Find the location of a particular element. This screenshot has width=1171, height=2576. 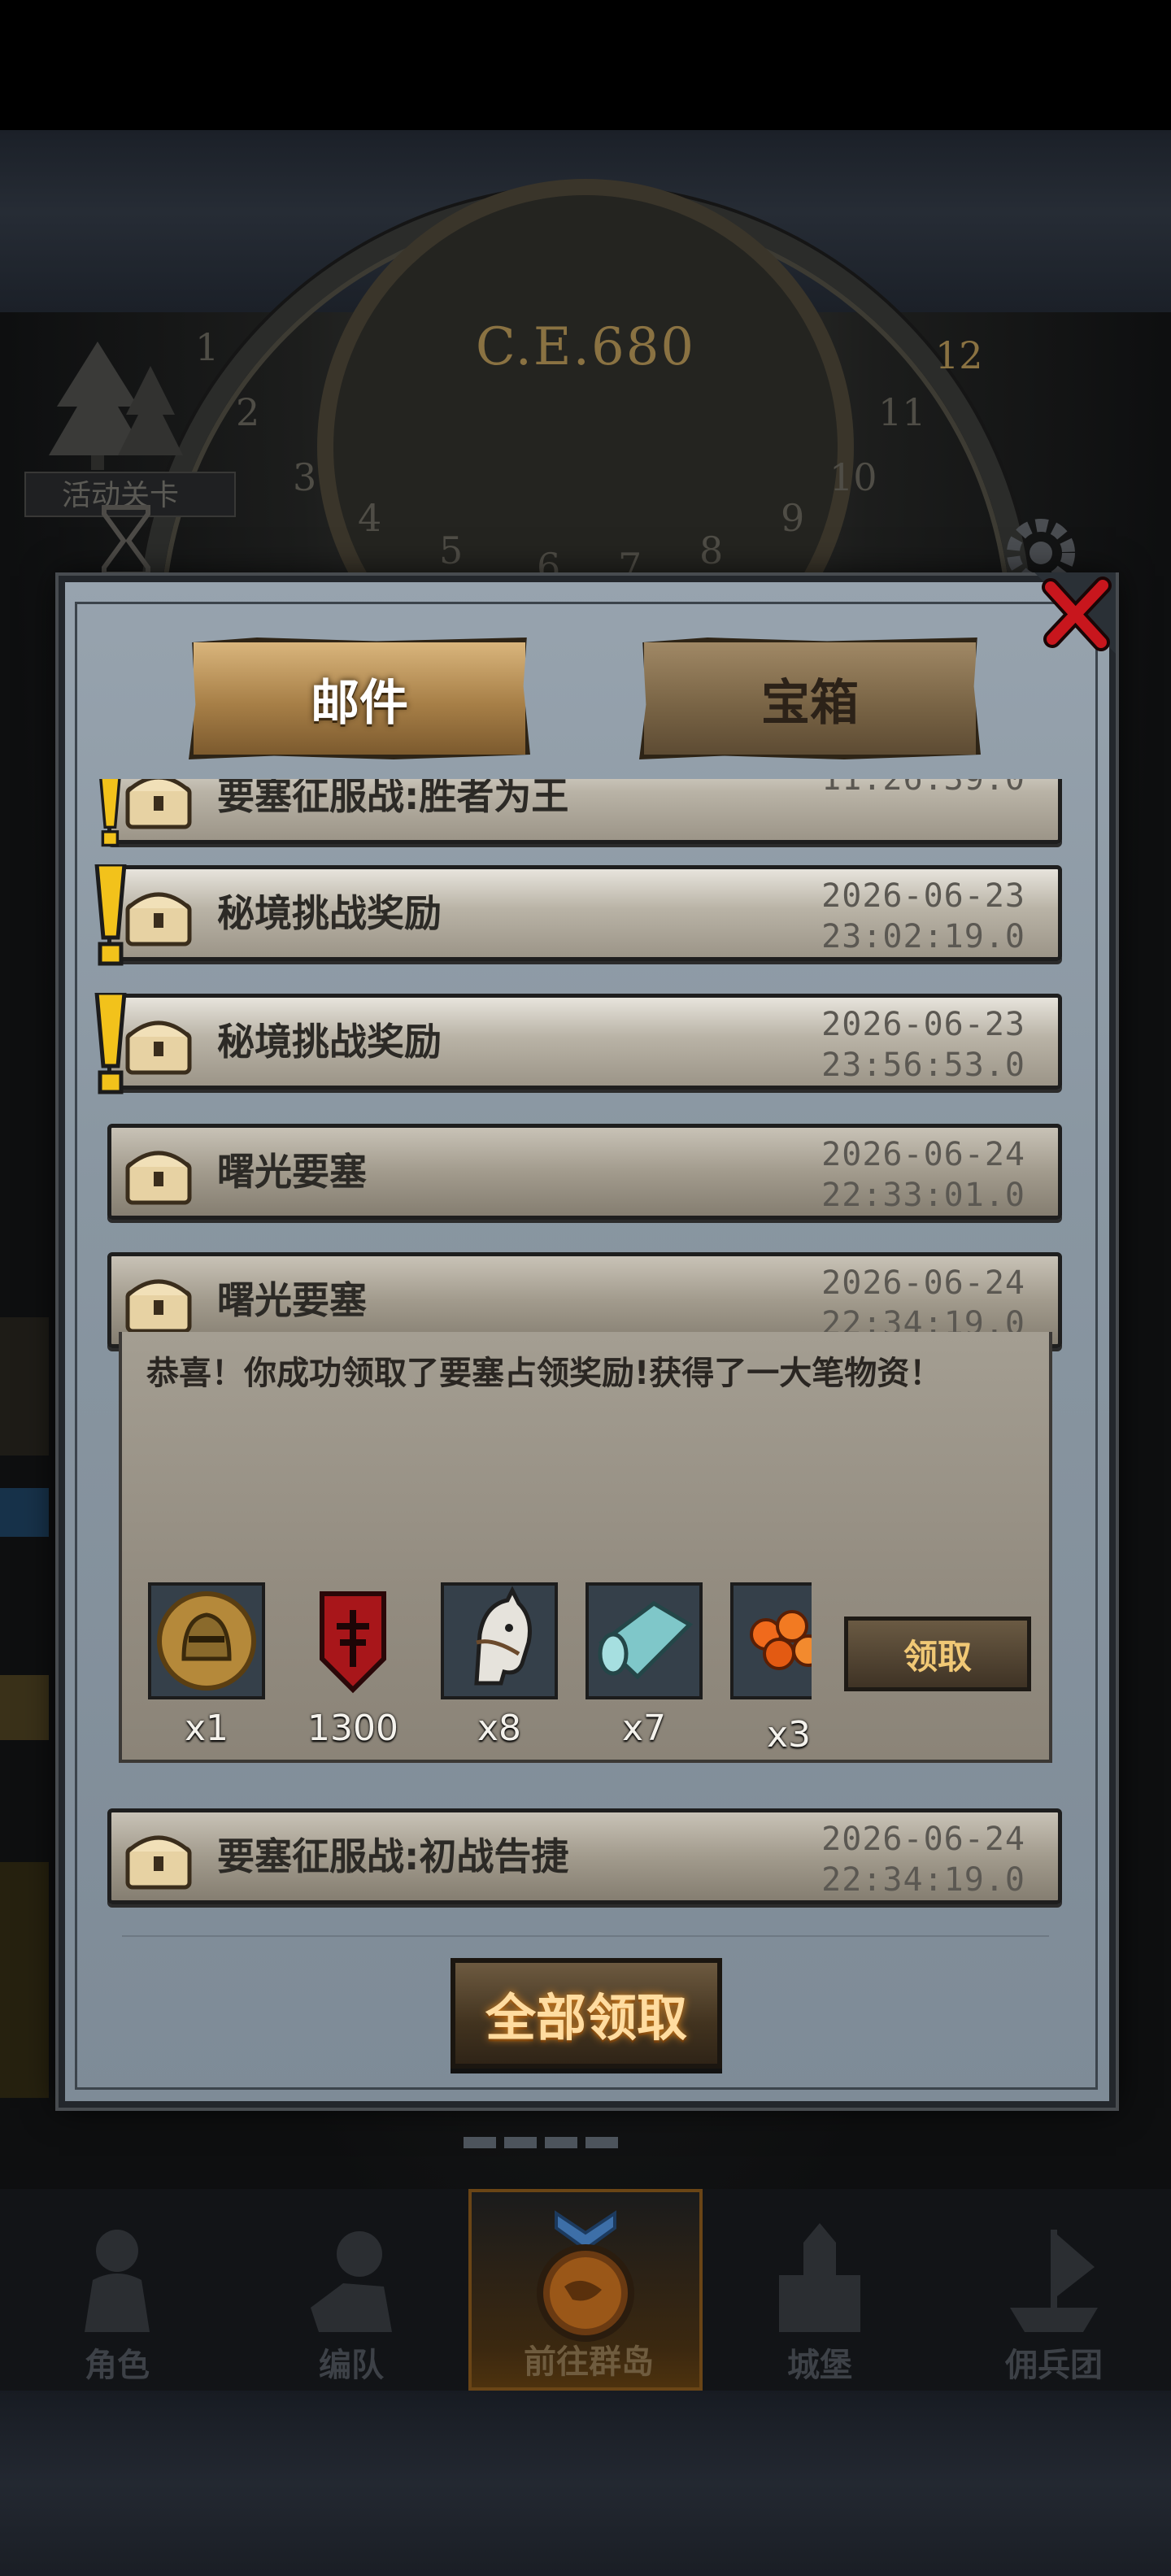

side-quest-icon is located at coordinates (25, 1980).